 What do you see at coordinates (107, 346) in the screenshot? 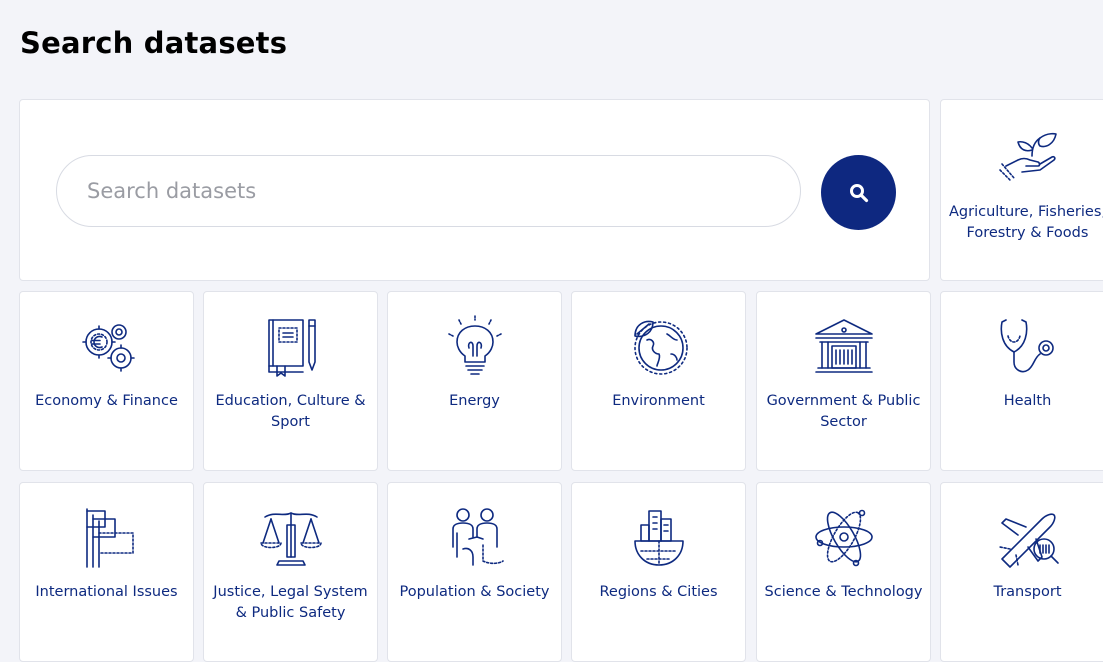
I see `euro-gears-icon` at bounding box center [107, 346].